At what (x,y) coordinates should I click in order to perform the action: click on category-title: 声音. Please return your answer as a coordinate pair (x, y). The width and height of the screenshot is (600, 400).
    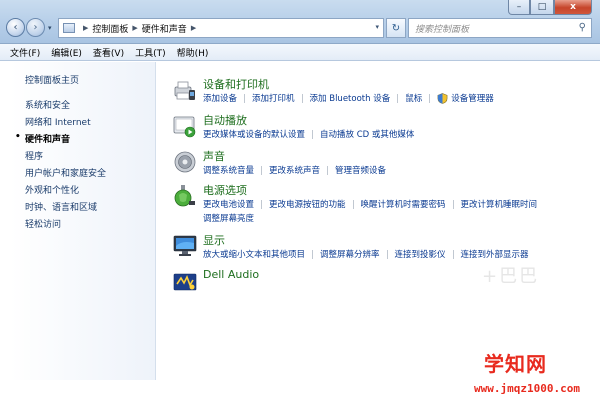
    Looking at the image, I should click on (214, 156).